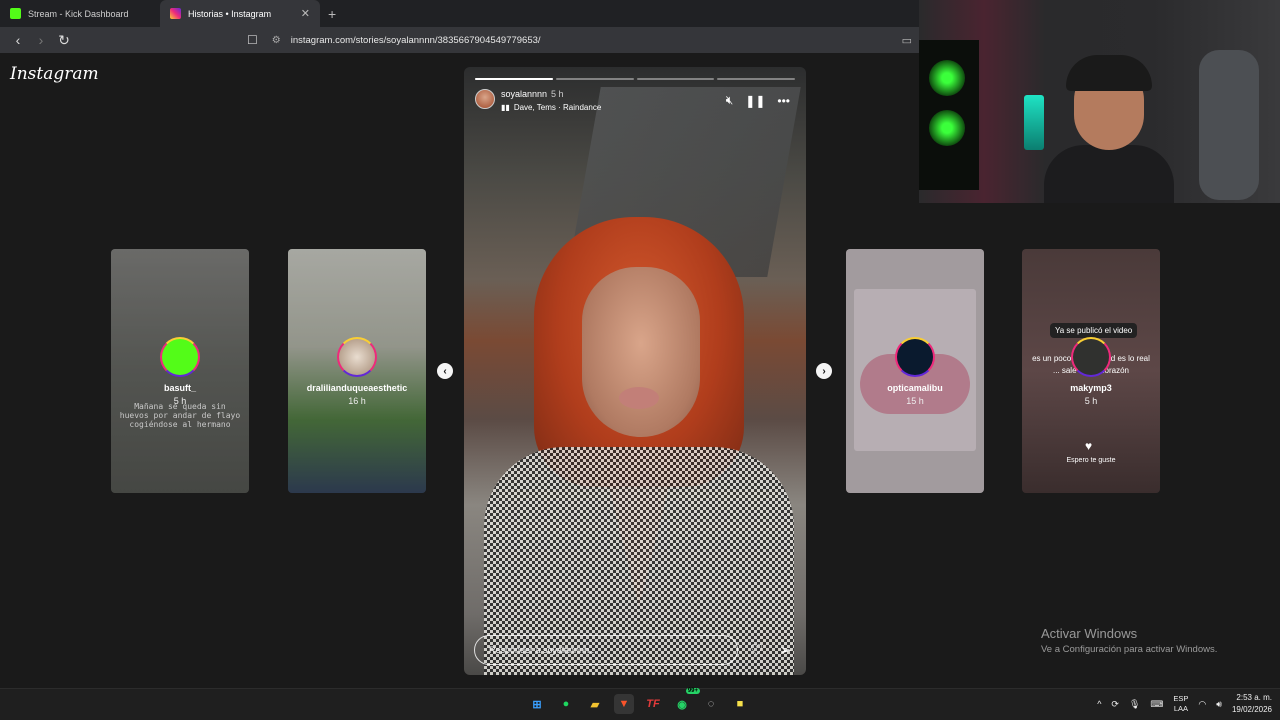 The height and width of the screenshot is (720, 1280). I want to click on watermark-title: Activar Windows, so click(1089, 633).